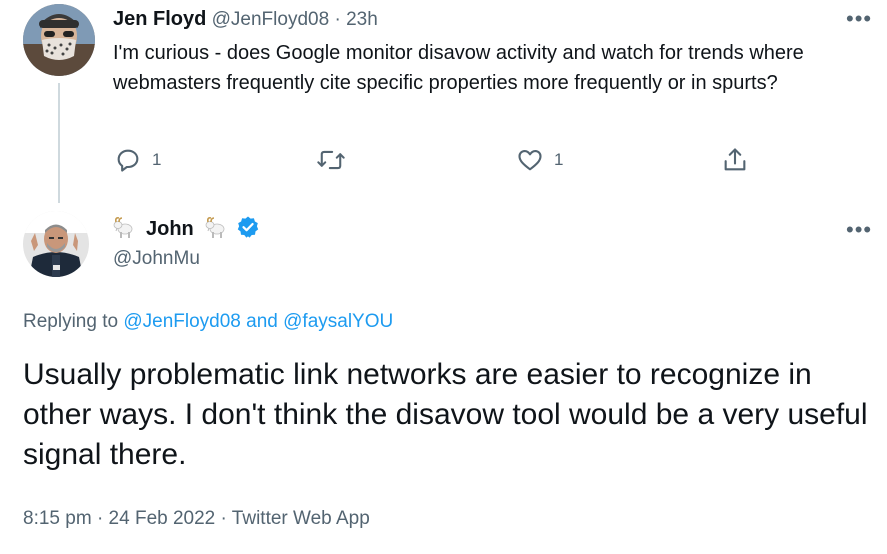  I want to click on jen-floyd-avatar, so click(59, 40).